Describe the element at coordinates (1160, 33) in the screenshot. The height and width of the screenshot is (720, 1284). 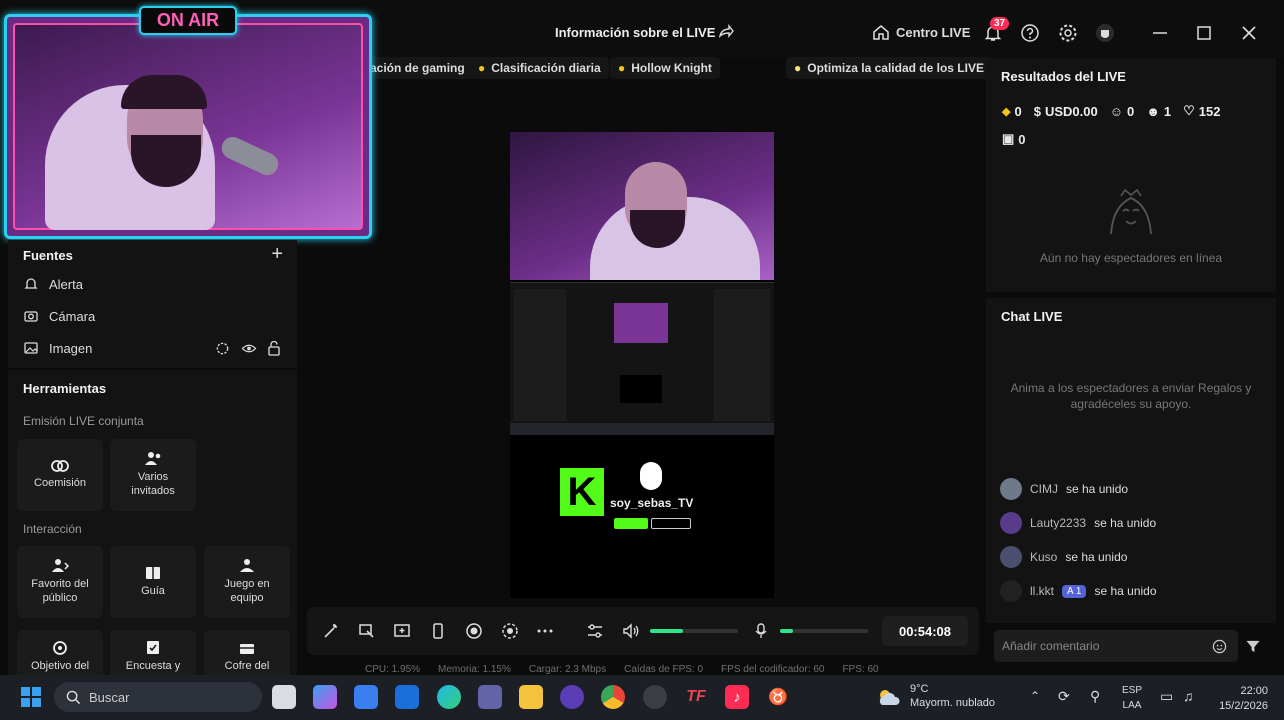
I see `minimize-icon` at that location.